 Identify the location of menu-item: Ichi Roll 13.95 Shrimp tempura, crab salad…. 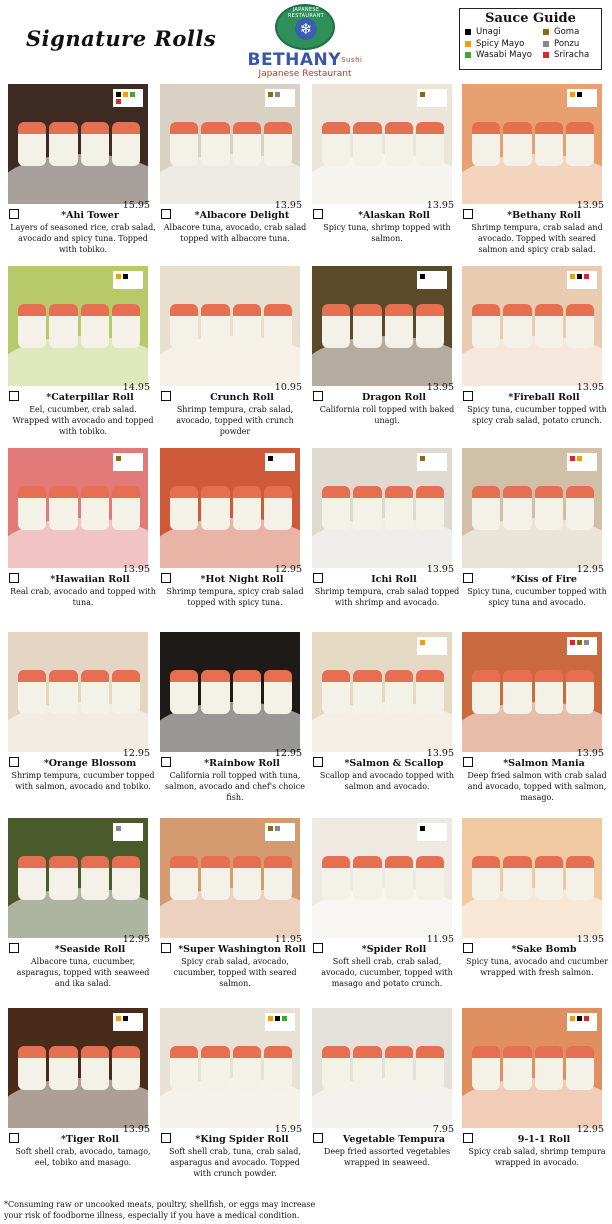
(387, 528).